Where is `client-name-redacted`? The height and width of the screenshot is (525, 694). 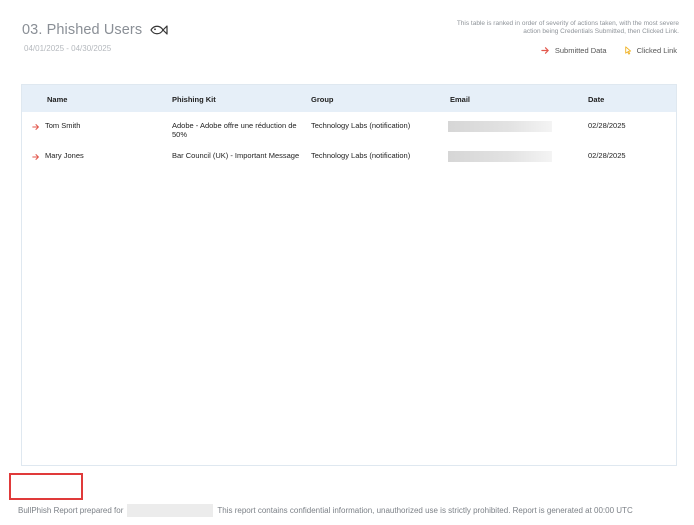
client-name-redacted is located at coordinates (170, 510).